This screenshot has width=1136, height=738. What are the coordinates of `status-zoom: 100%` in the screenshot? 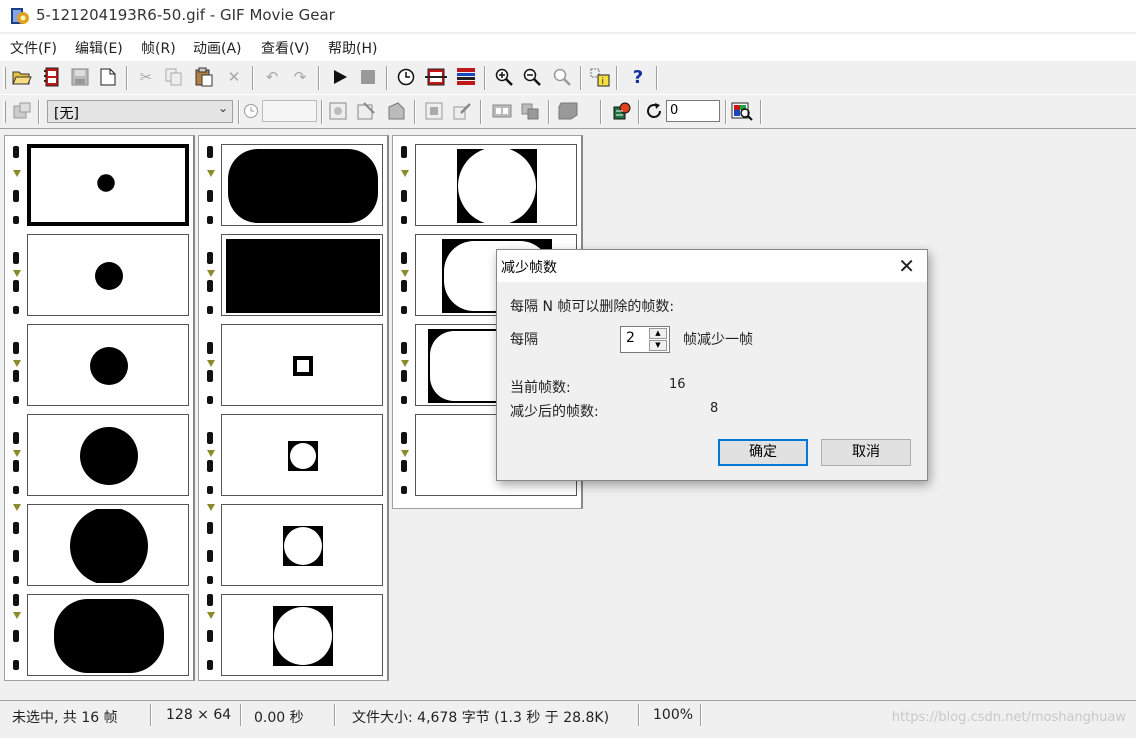 It's located at (673, 715).